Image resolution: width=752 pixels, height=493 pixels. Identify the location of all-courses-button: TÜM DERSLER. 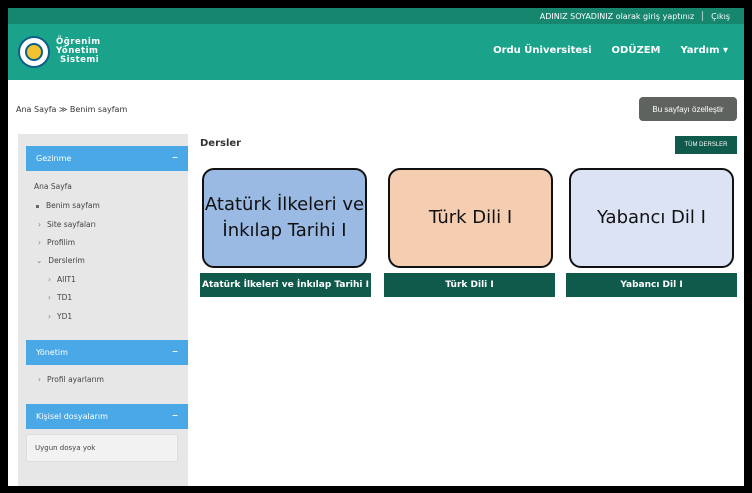
(706, 145).